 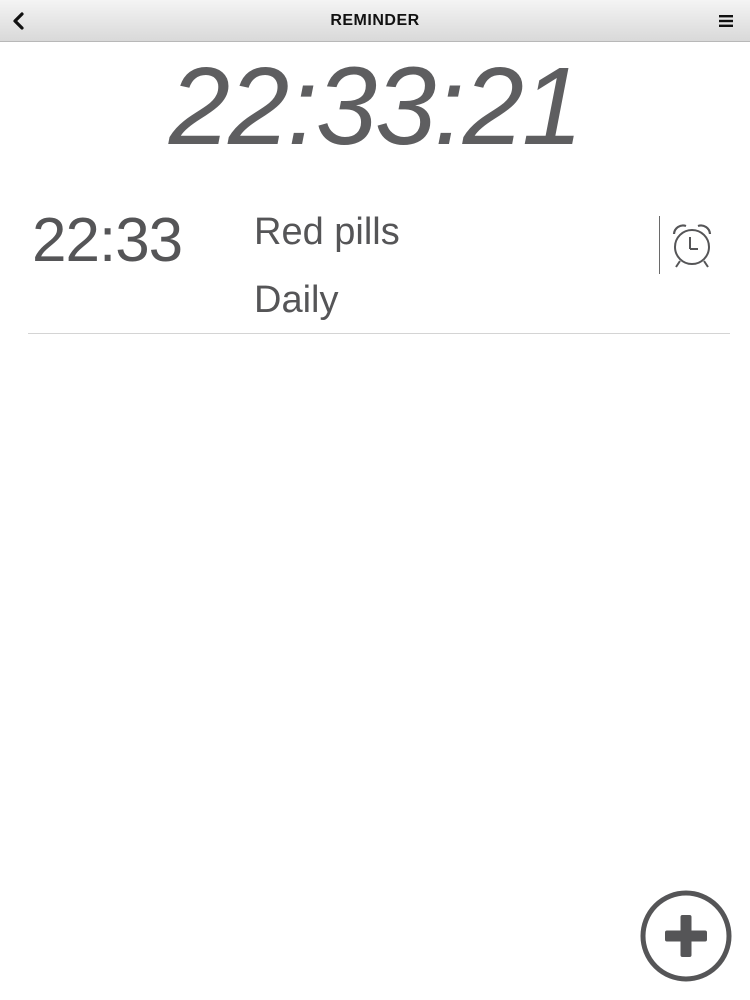 I want to click on add-circle-icon, so click(x=686, y=936).